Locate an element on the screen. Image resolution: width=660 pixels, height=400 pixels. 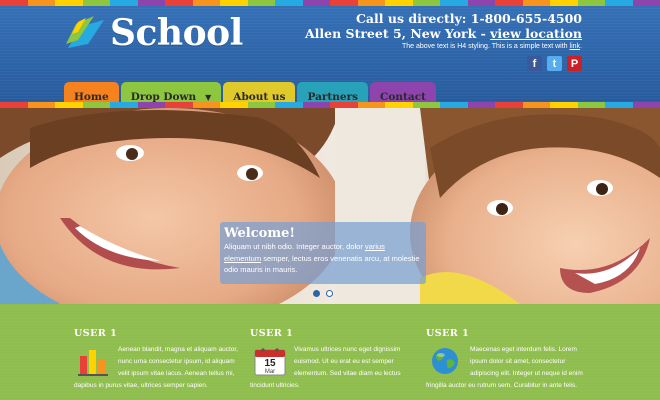
bar-chart-icon is located at coordinates (93, 363).